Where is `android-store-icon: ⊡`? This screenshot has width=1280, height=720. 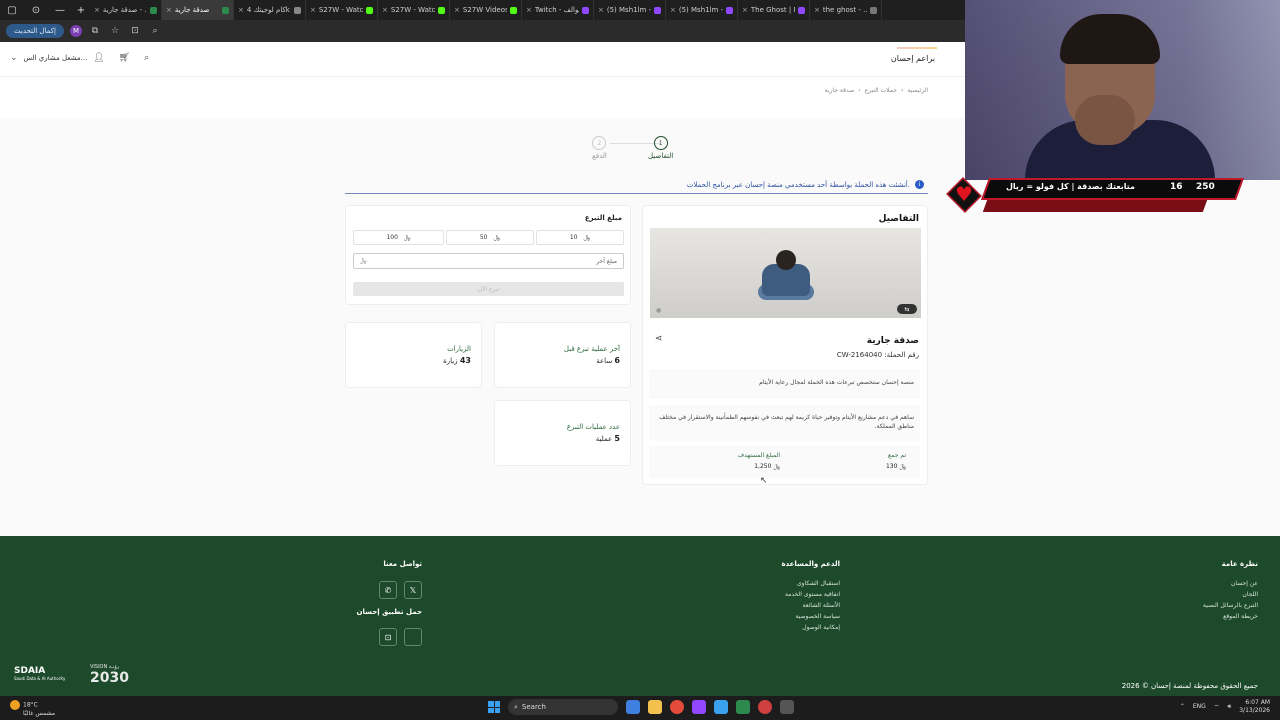
android-store-icon: ⊡ is located at coordinates (388, 637).